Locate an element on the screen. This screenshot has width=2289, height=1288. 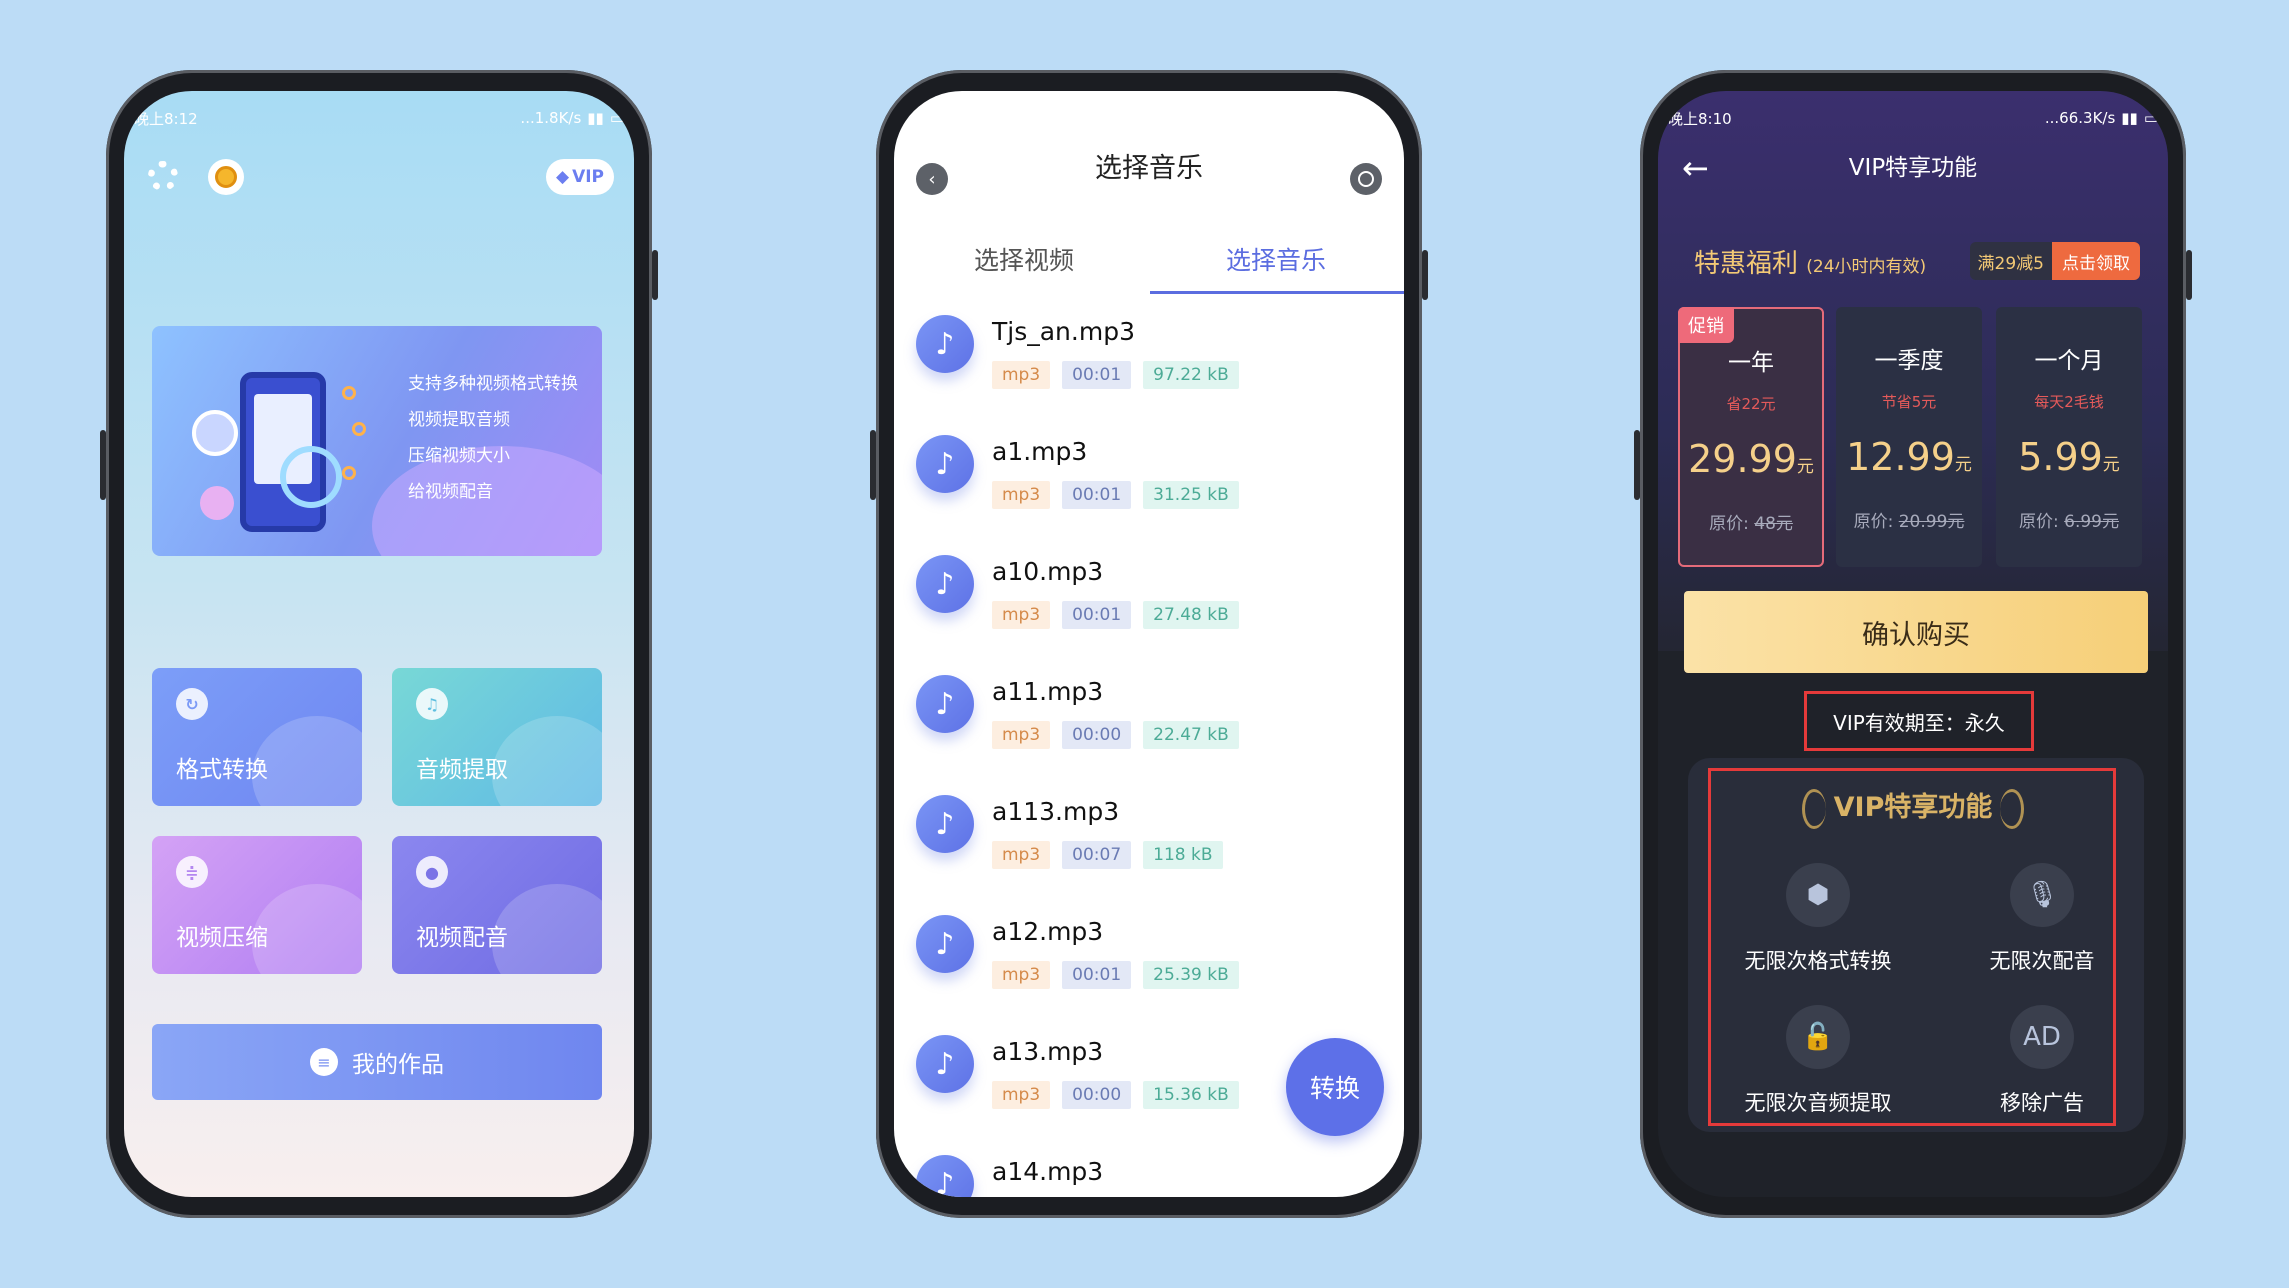
price-value: 5.99 is located at coordinates (2060, 457).